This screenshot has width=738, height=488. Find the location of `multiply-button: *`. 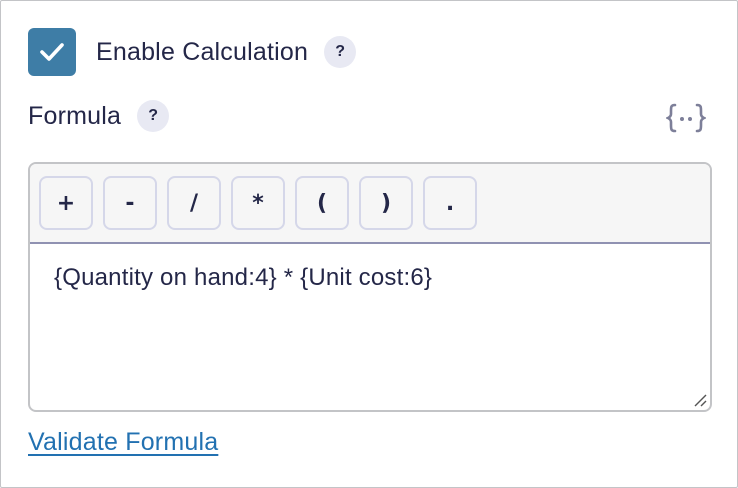

multiply-button: * is located at coordinates (258, 203).